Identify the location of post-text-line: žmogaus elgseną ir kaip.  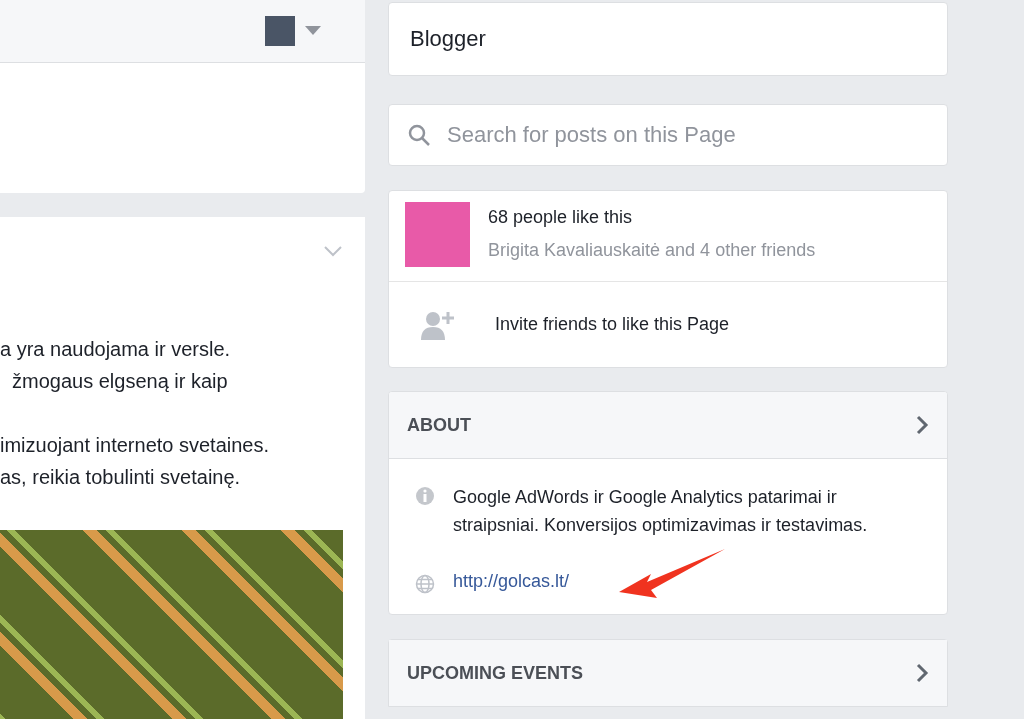
(120, 381).